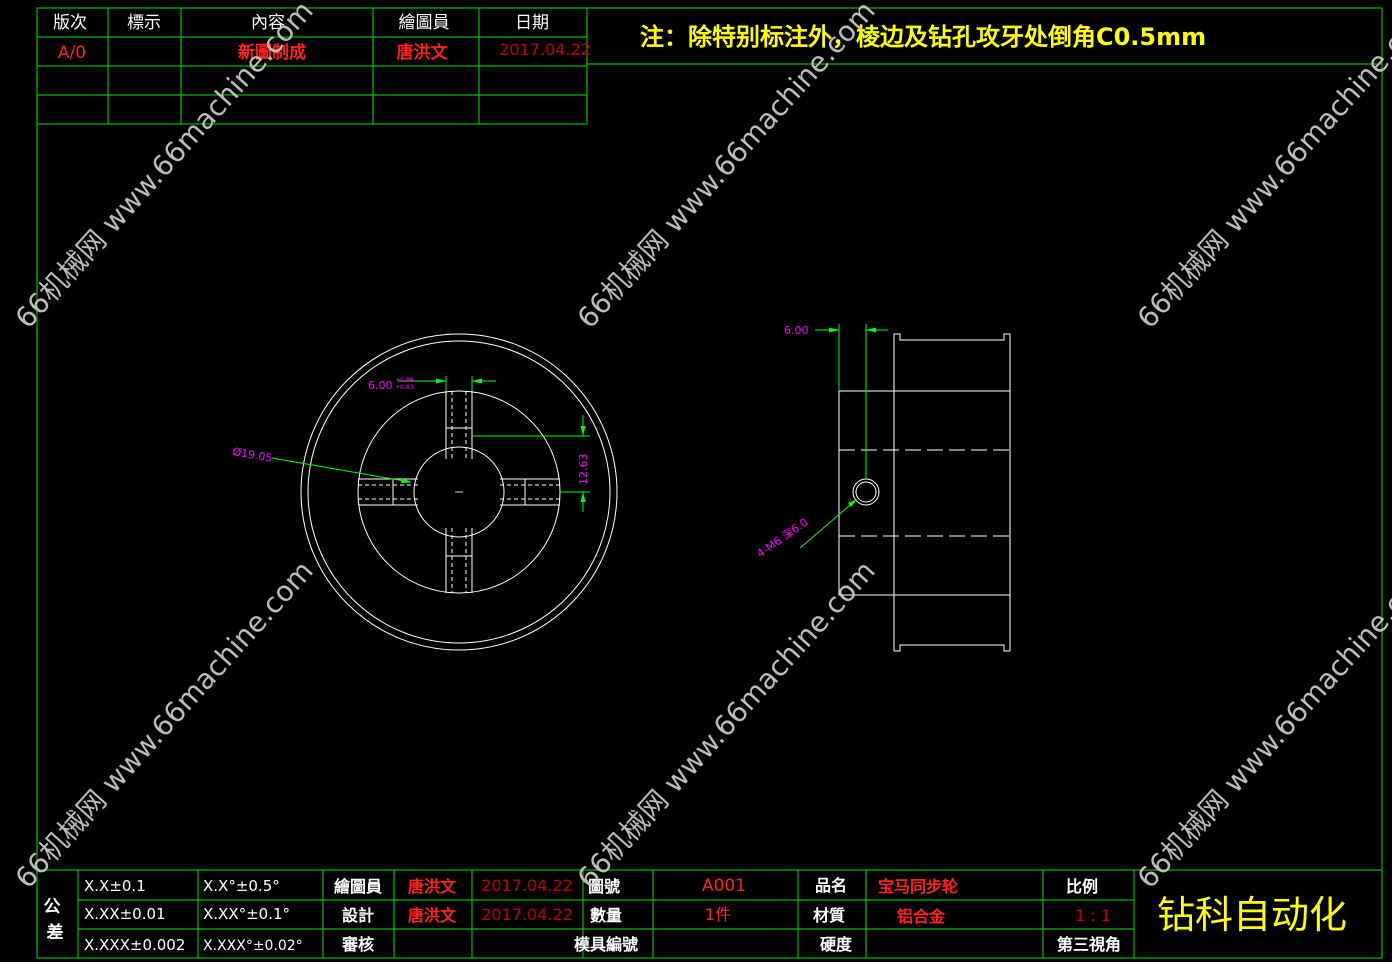 This screenshot has width=1392, height=962. What do you see at coordinates (404, 387) in the screenshot?
I see `slot-width-tol-lower: +0.03` at bounding box center [404, 387].